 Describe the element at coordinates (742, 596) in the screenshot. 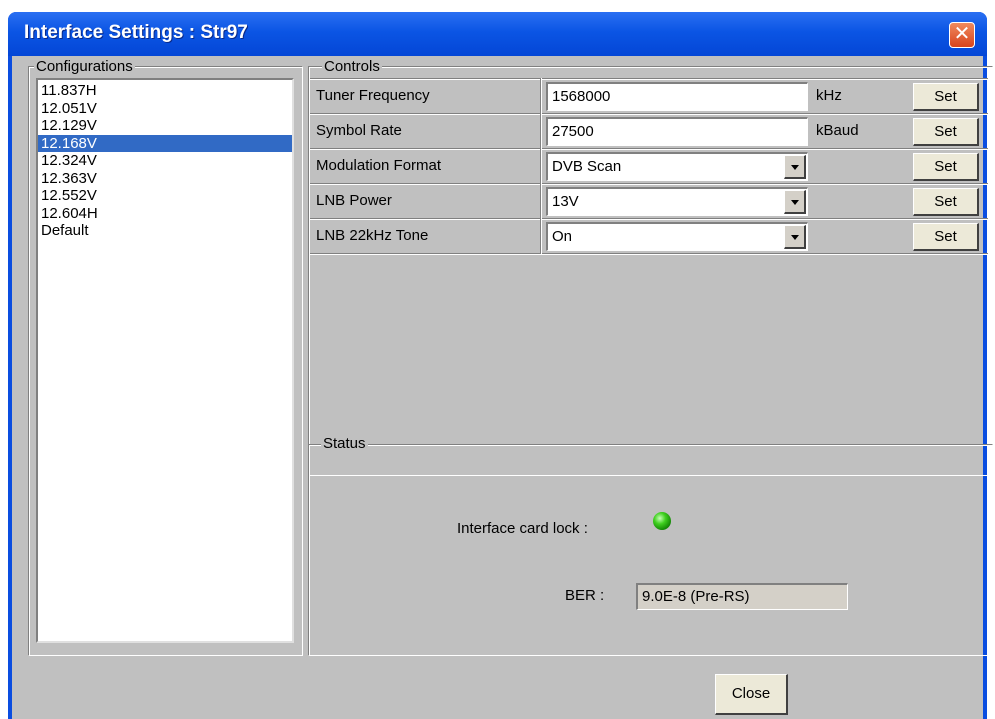

I see `ber-value-field: 9.0E-8 (Pre-RS)` at that location.